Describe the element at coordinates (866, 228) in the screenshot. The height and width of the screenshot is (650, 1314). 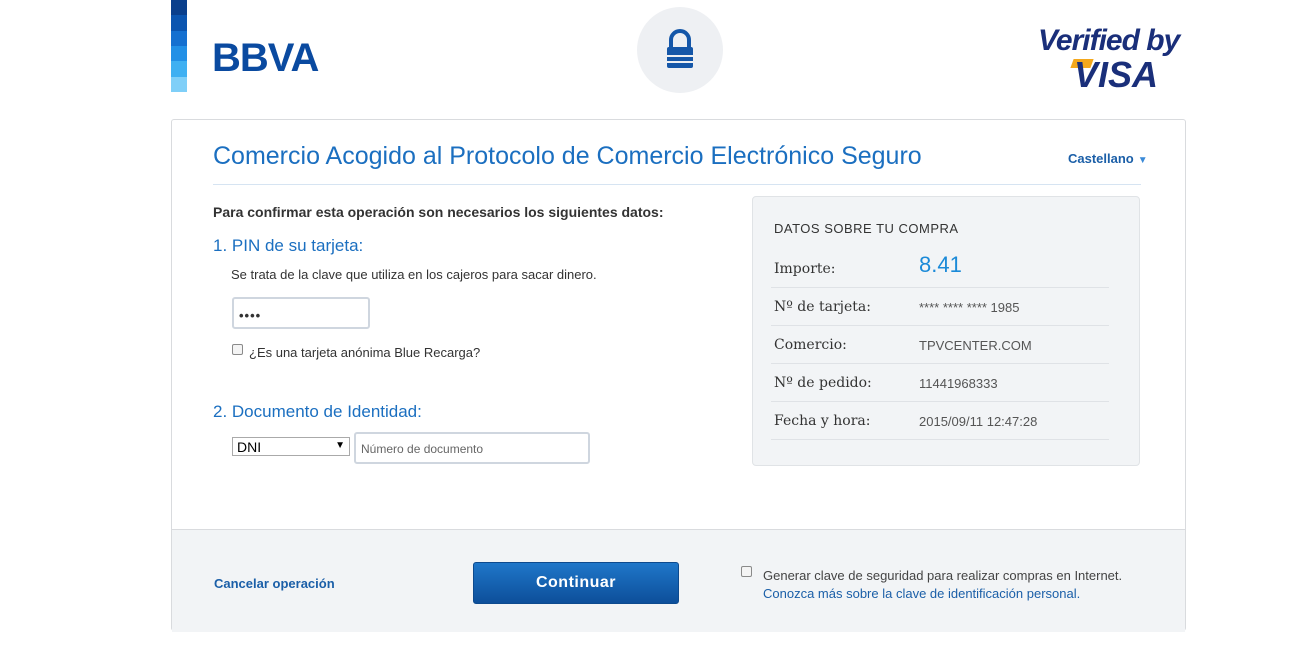
I see `purchase-summary-title: DATOS SOBRE TU COMPRA` at that location.